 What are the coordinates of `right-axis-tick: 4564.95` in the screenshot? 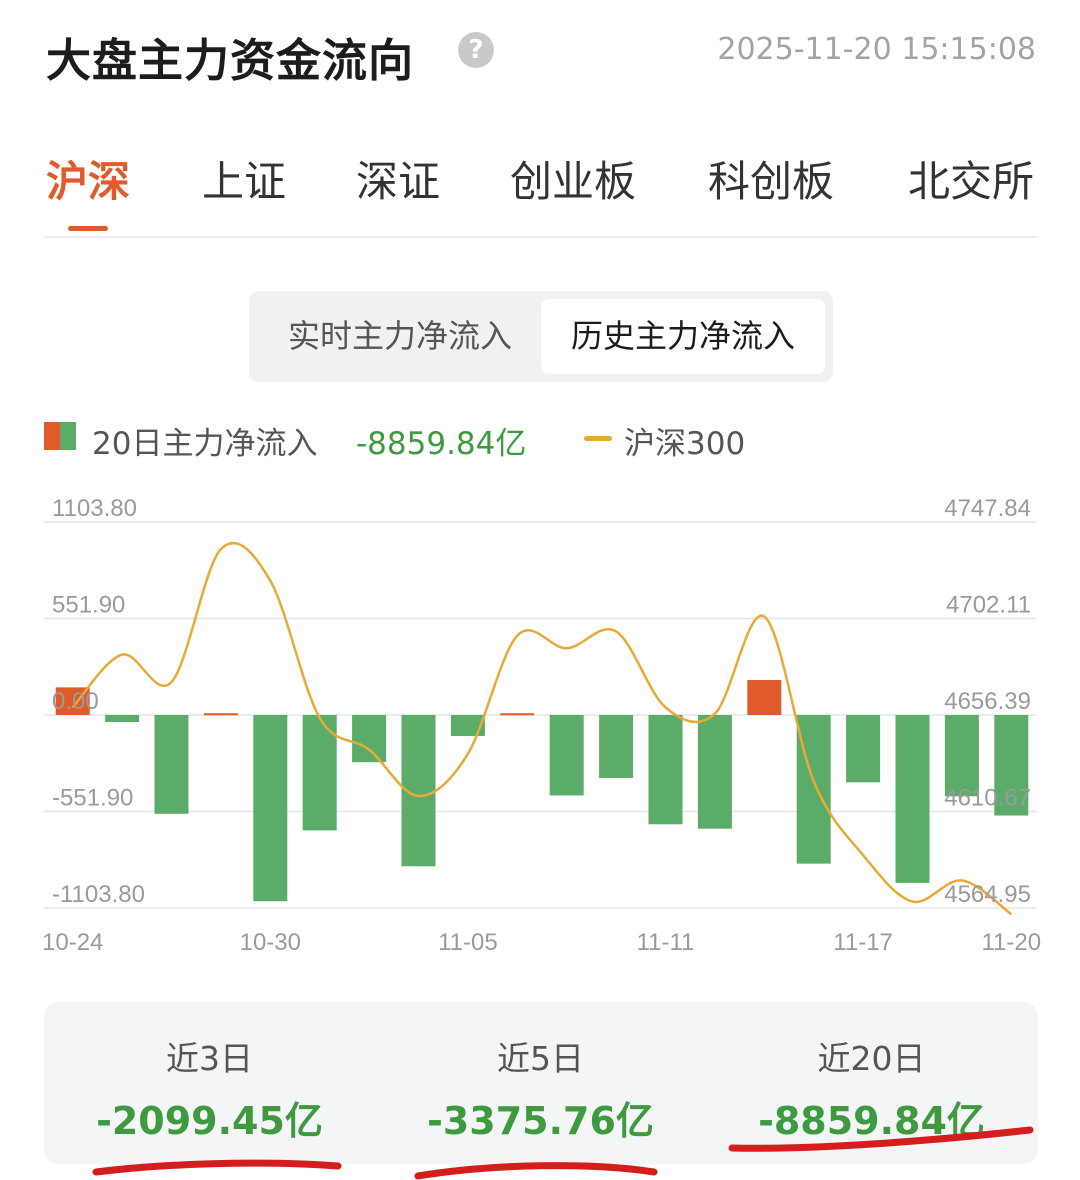 It's located at (987, 894).